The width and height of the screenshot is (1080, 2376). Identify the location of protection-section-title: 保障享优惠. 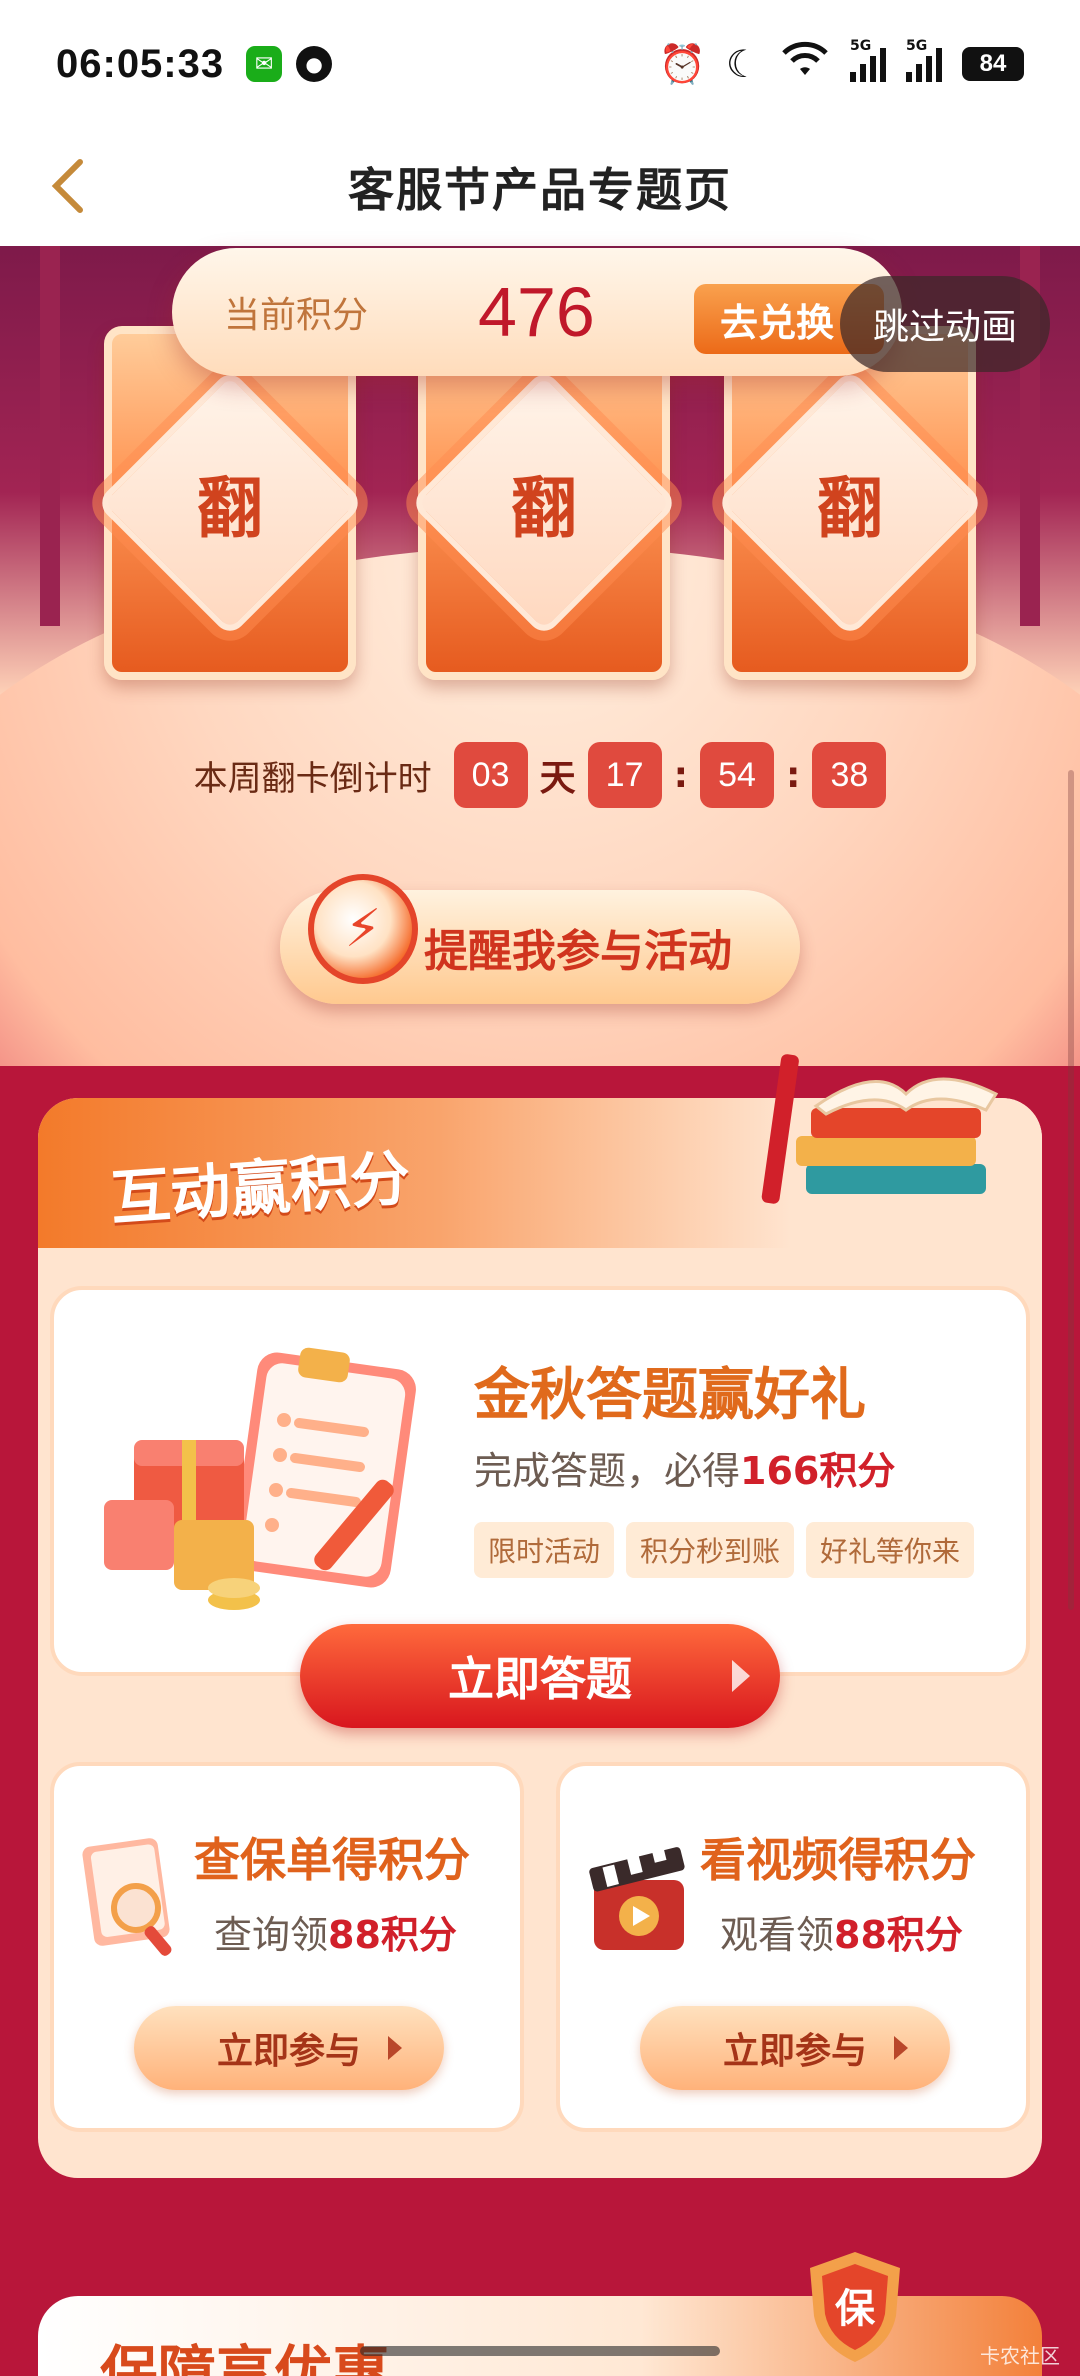
(245, 2357).